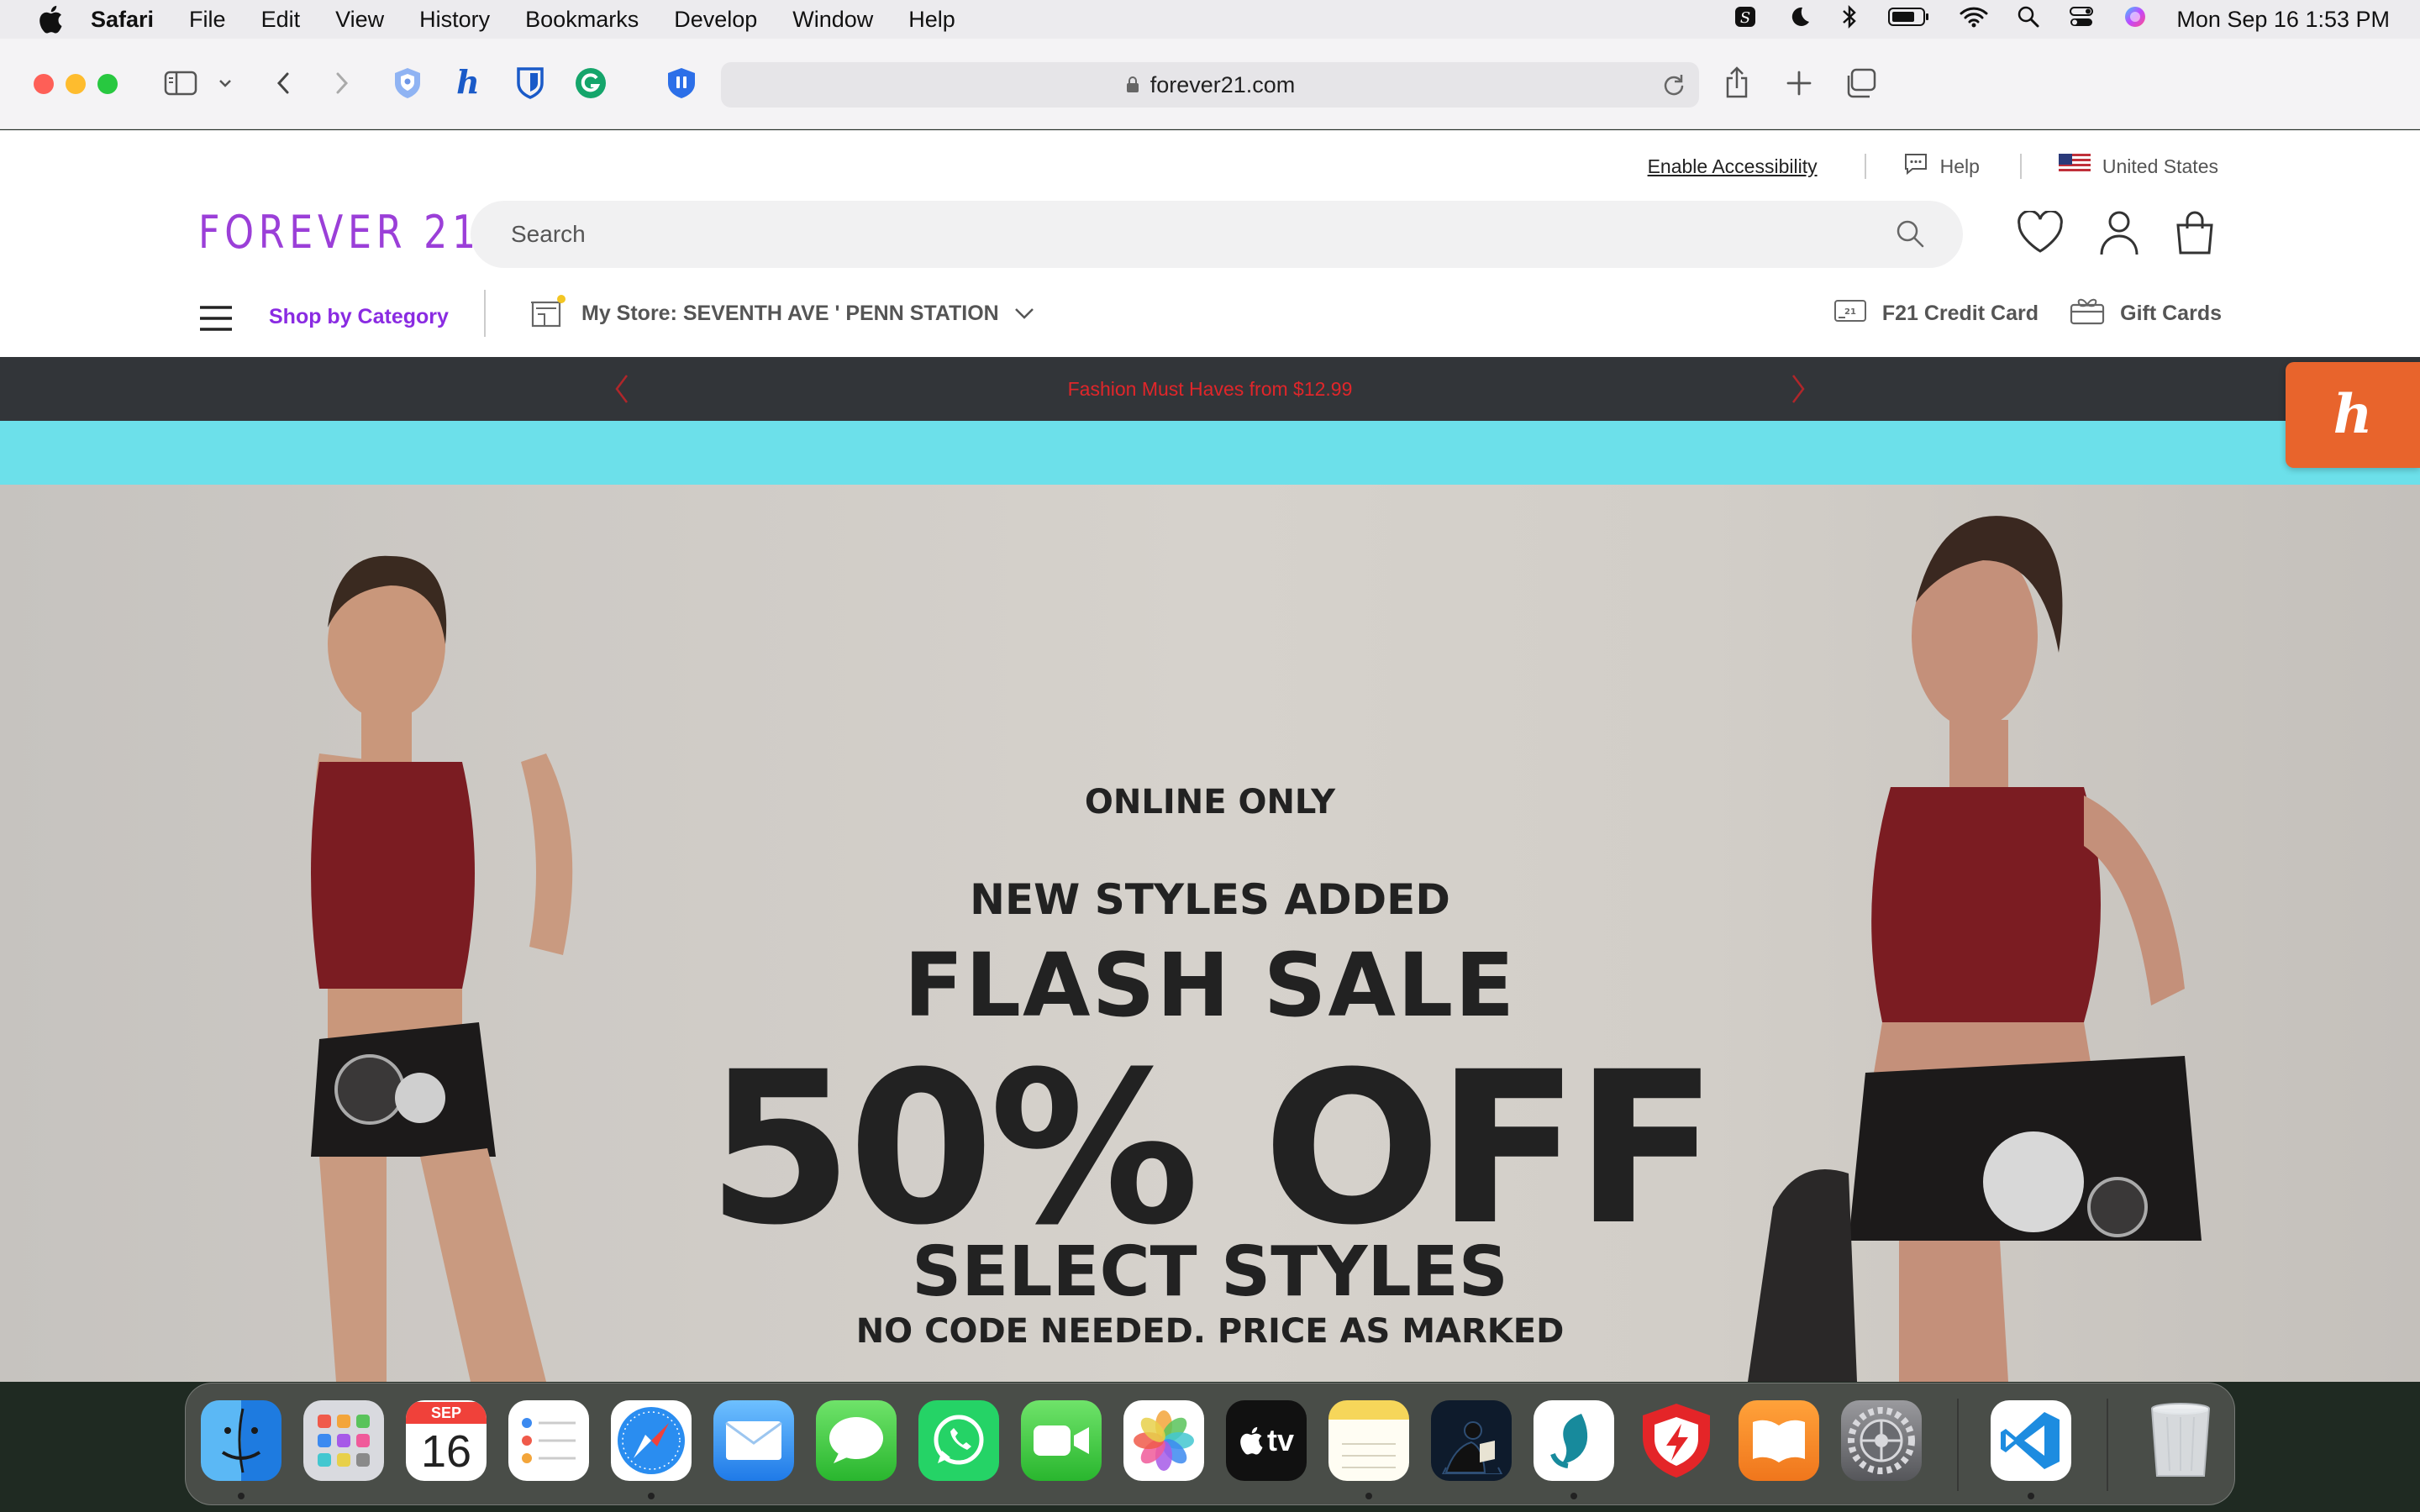  I want to click on menu-app-name: Safari, so click(123, 20).